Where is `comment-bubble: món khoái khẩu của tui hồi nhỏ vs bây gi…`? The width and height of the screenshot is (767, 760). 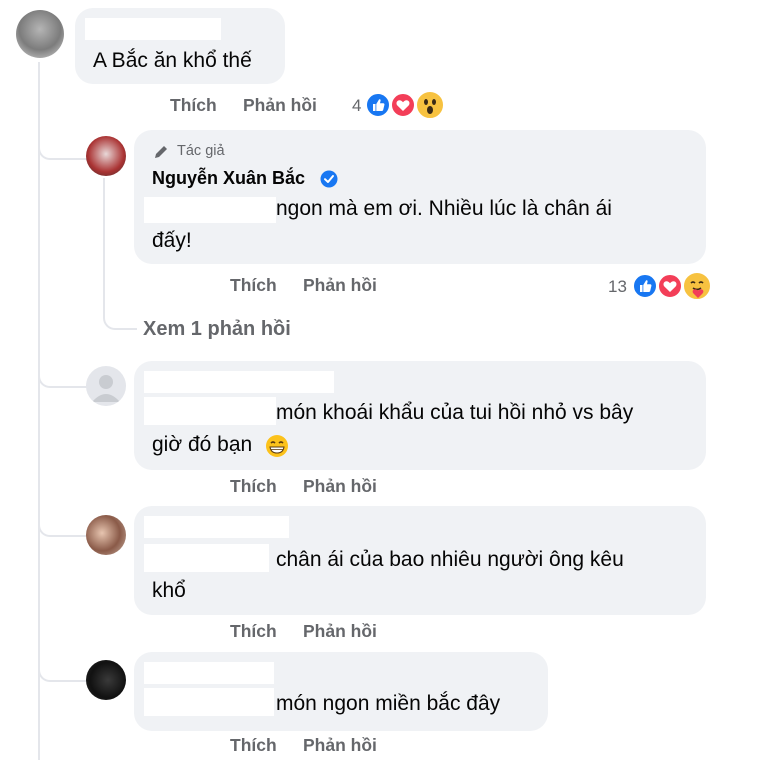
comment-bubble: món khoái khẩu của tui hồi nhỏ vs bây gi… is located at coordinates (420, 415).